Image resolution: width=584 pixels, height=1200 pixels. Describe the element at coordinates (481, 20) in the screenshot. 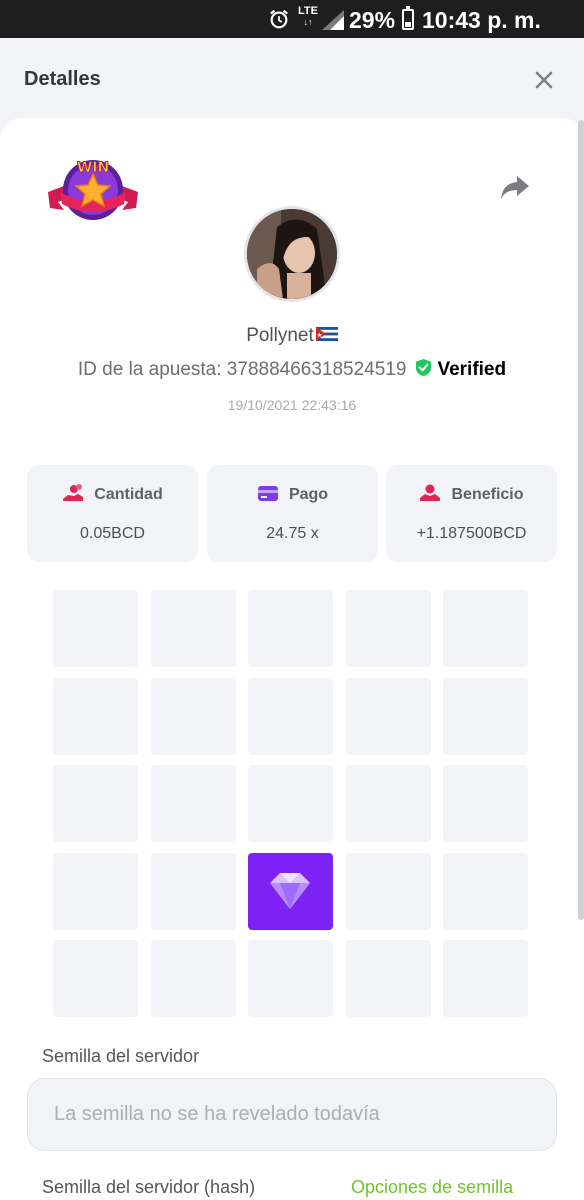

I see `clock: 10:43 p. m.` at that location.